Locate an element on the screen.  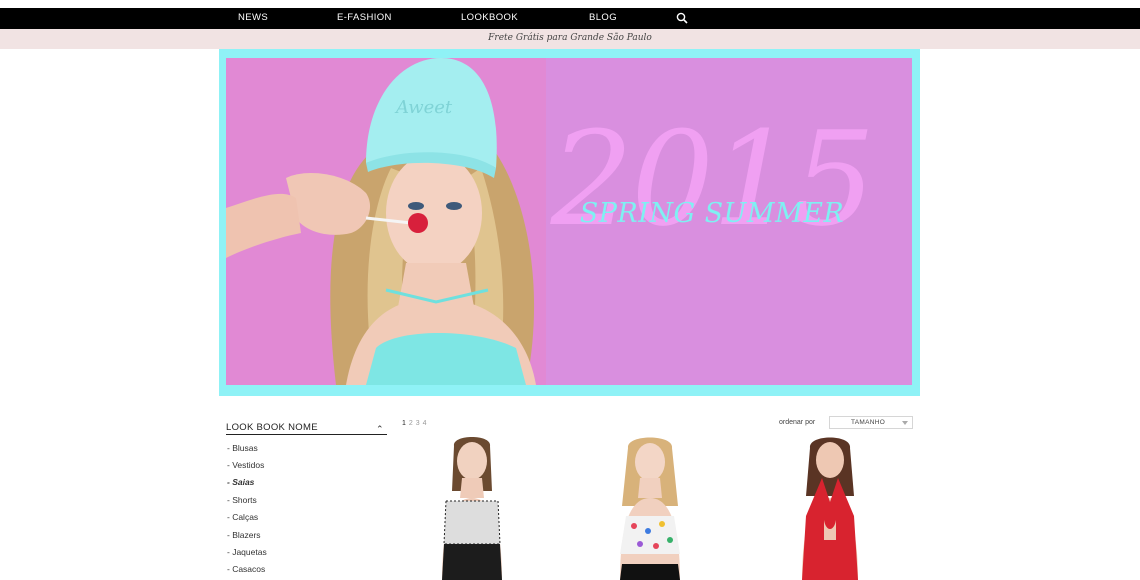
product-card-red-dress is located at coordinates (830, 508).